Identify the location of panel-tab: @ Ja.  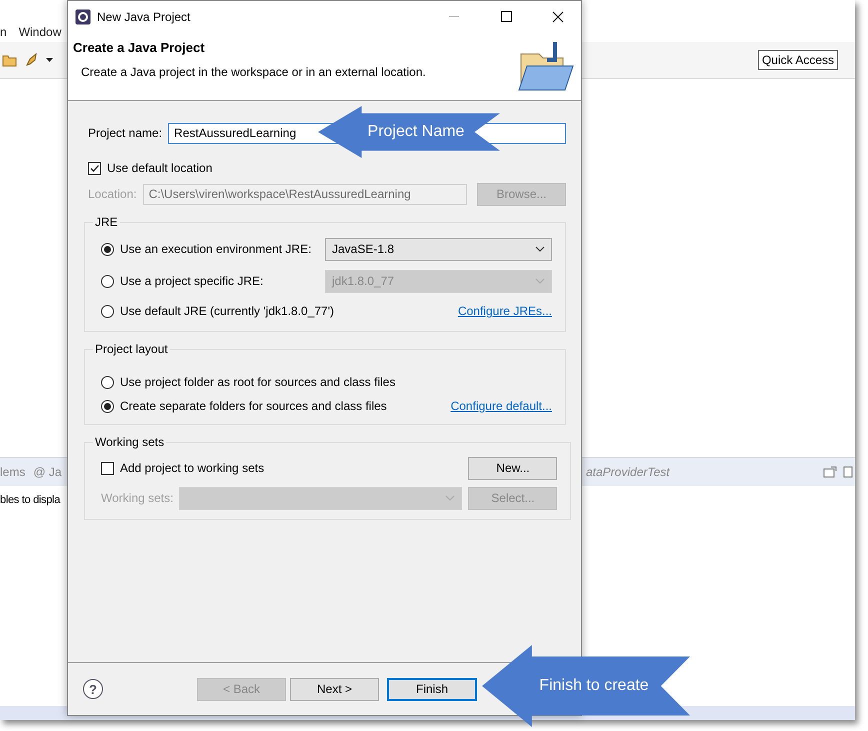
(47, 472).